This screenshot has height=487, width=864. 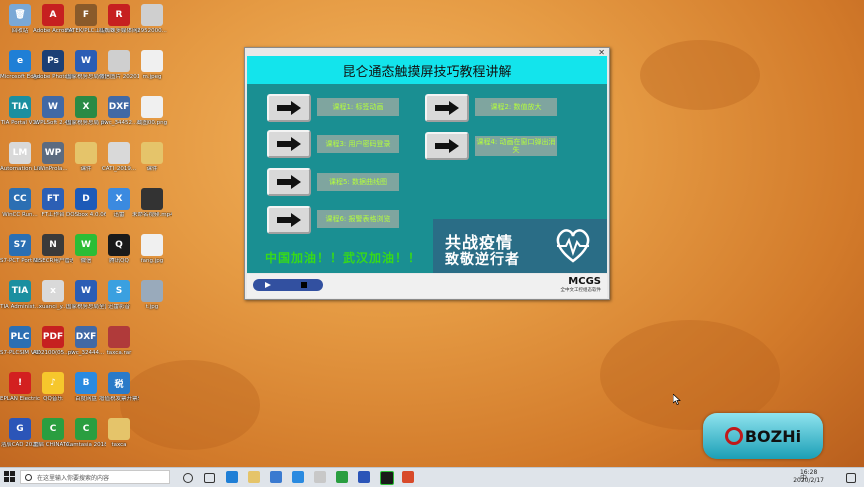 What do you see at coordinates (304, 285) in the screenshot?
I see `stop-icon` at bounding box center [304, 285].